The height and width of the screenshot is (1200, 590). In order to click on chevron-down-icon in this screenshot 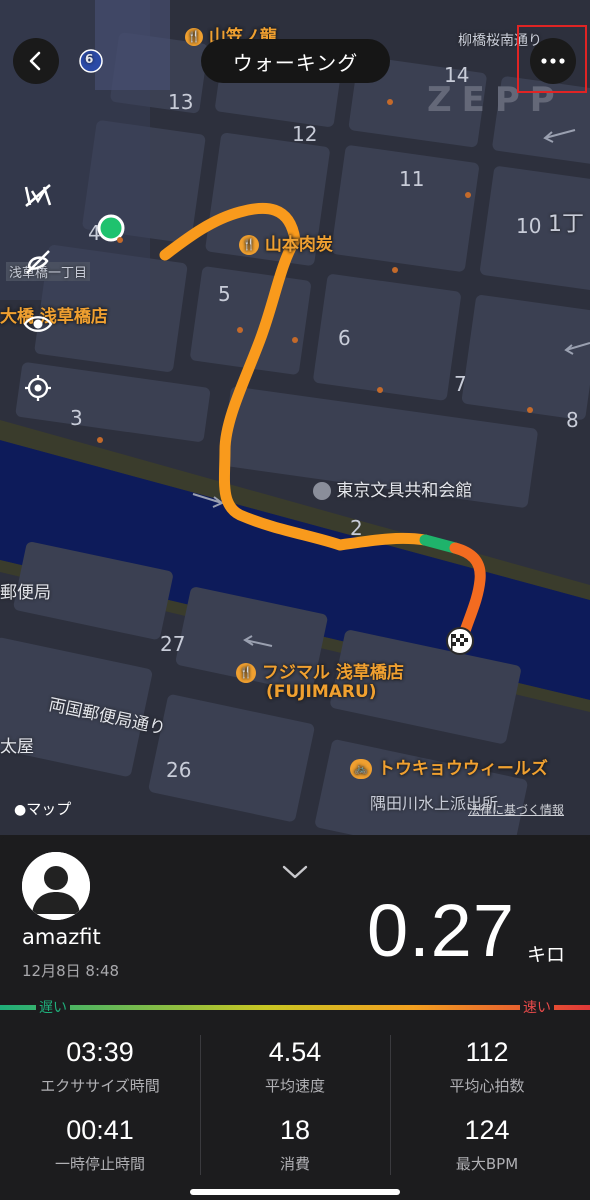, I will do `click(295, 872)`.